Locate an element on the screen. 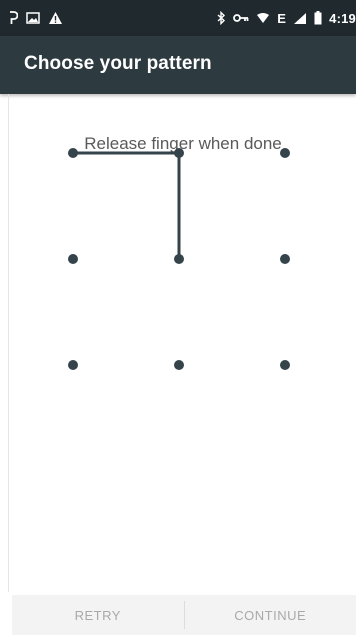 The image size is (356, 635). status-right-icons: E 4:19 is located at coordinates (286, 18).